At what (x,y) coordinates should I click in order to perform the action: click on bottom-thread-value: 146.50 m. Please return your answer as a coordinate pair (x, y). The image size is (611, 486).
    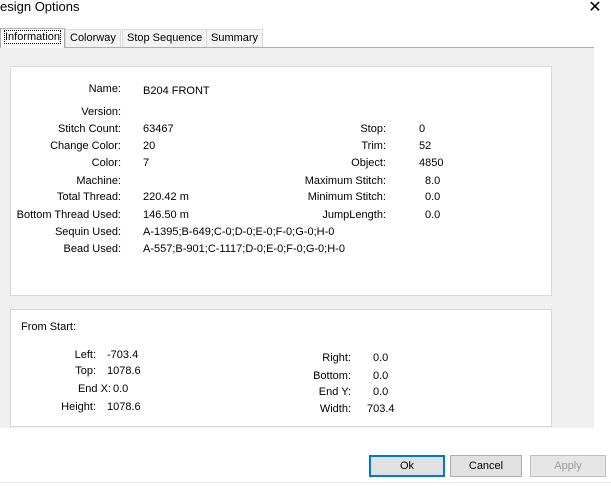
    Looking at the image, I should click on (166, 215).